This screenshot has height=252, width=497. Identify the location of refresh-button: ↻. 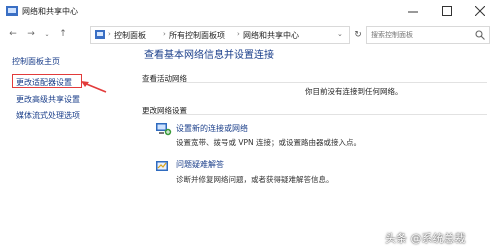
(358, 35).